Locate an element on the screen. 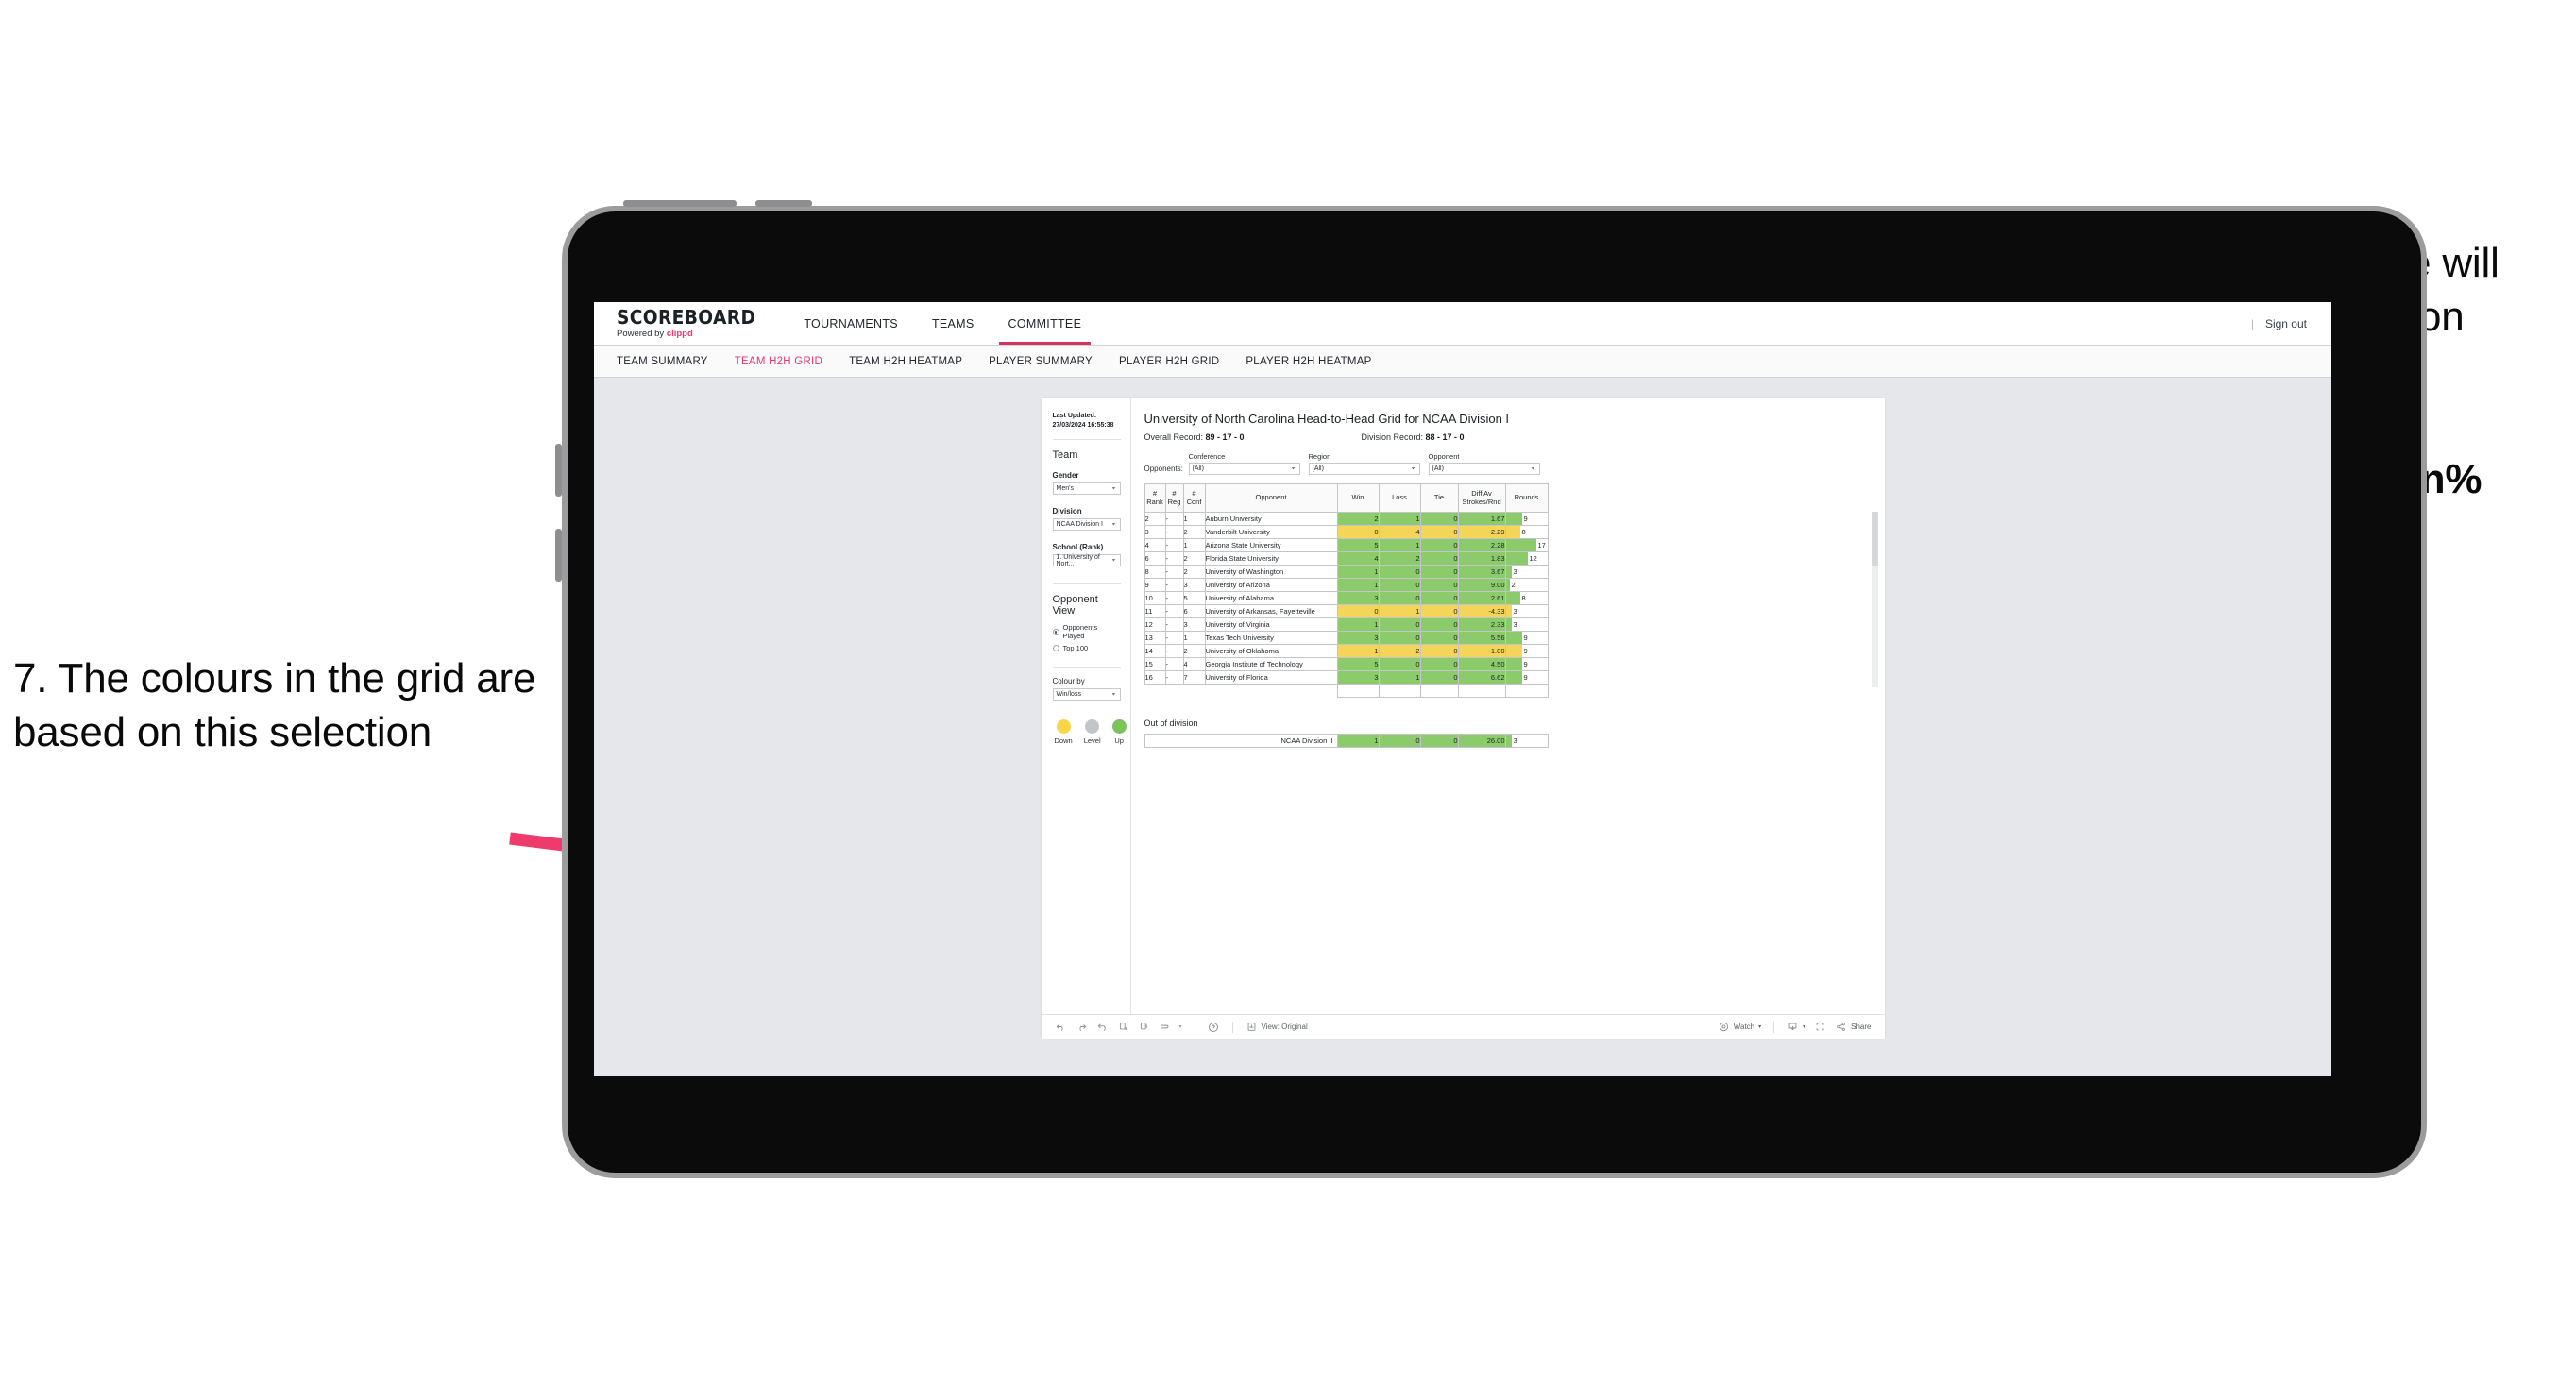 This screenshot has width=2576, height=1386. panel-heading-opponent-view: Opponent View is located at coordinates (1075, 605).